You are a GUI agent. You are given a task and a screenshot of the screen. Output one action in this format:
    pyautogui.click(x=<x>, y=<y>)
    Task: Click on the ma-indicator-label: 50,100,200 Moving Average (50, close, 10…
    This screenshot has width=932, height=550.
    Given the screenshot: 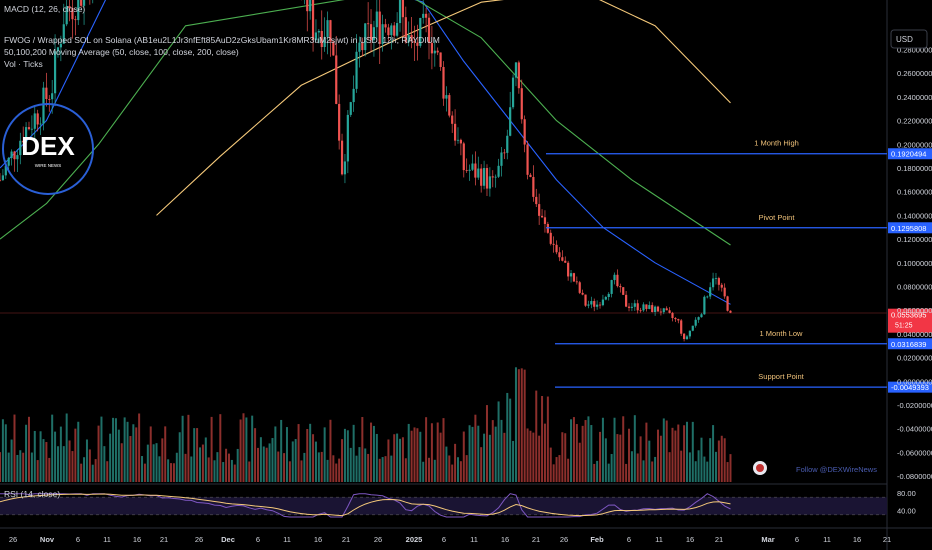 What is the action you would take?
    pyautogui.click(x=121, y=52)
    